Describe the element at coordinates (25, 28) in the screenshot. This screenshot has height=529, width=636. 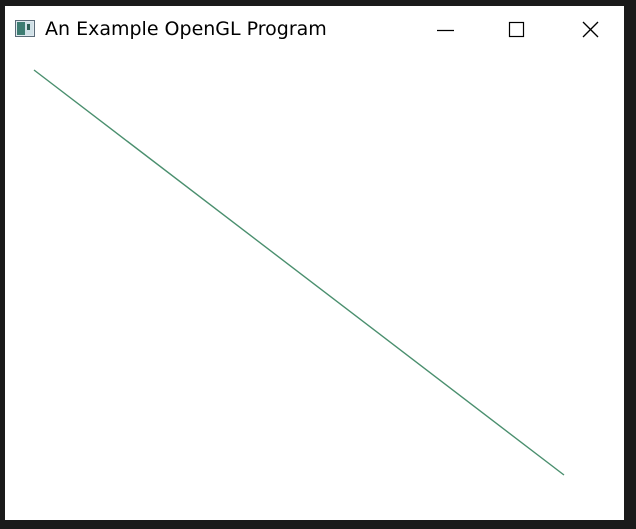
I see `opengl-app-icon` at that location.